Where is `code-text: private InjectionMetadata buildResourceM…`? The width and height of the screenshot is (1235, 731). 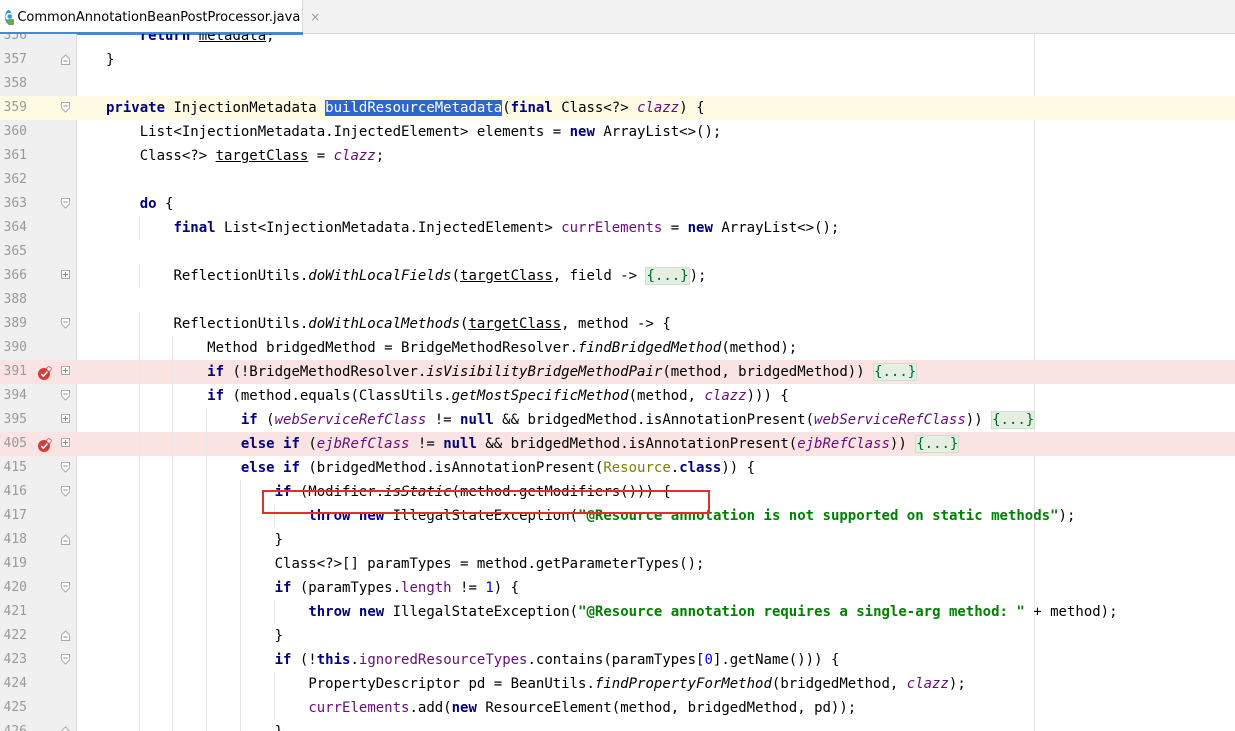
code-text: private InjectionMetadata buildResourceM… is located at coordinates (405, 108).